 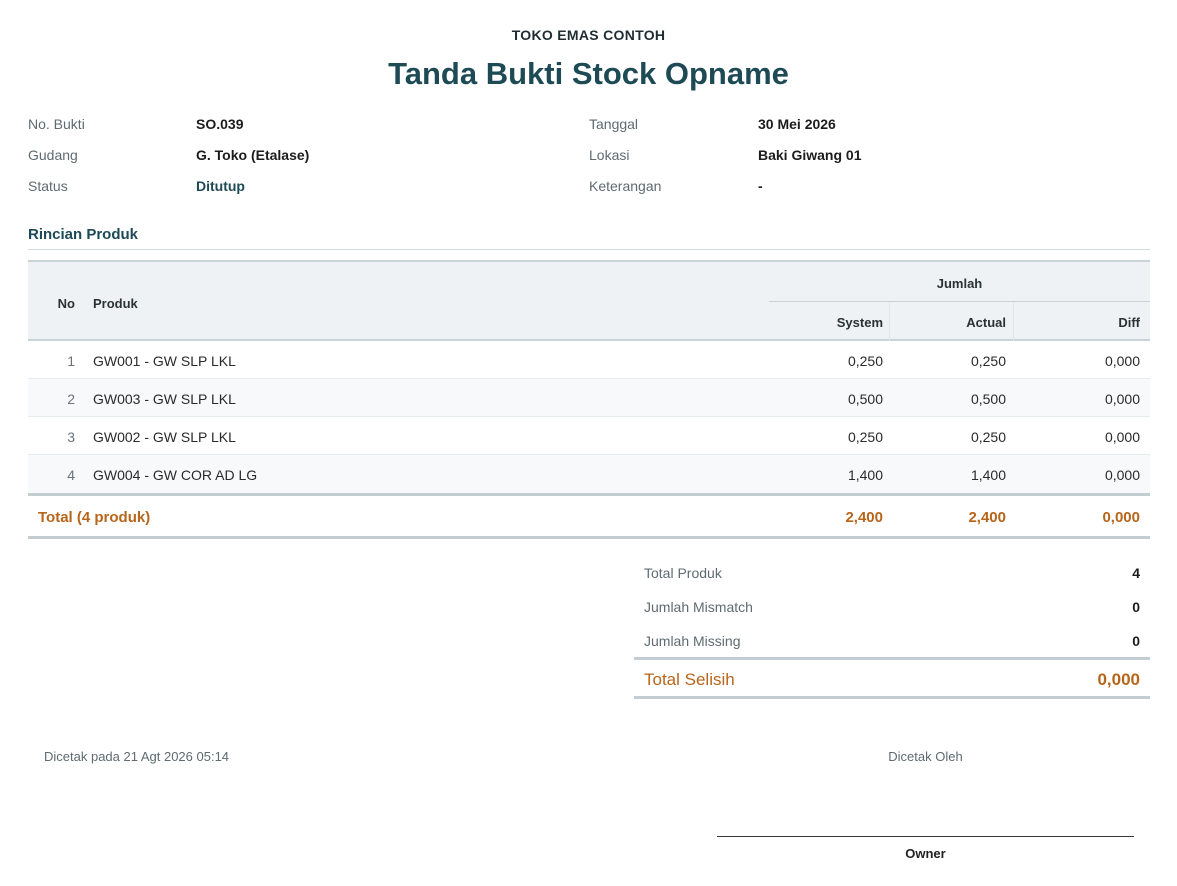 I want to click on total-actual: 2,400, so click(x=987, y=517).